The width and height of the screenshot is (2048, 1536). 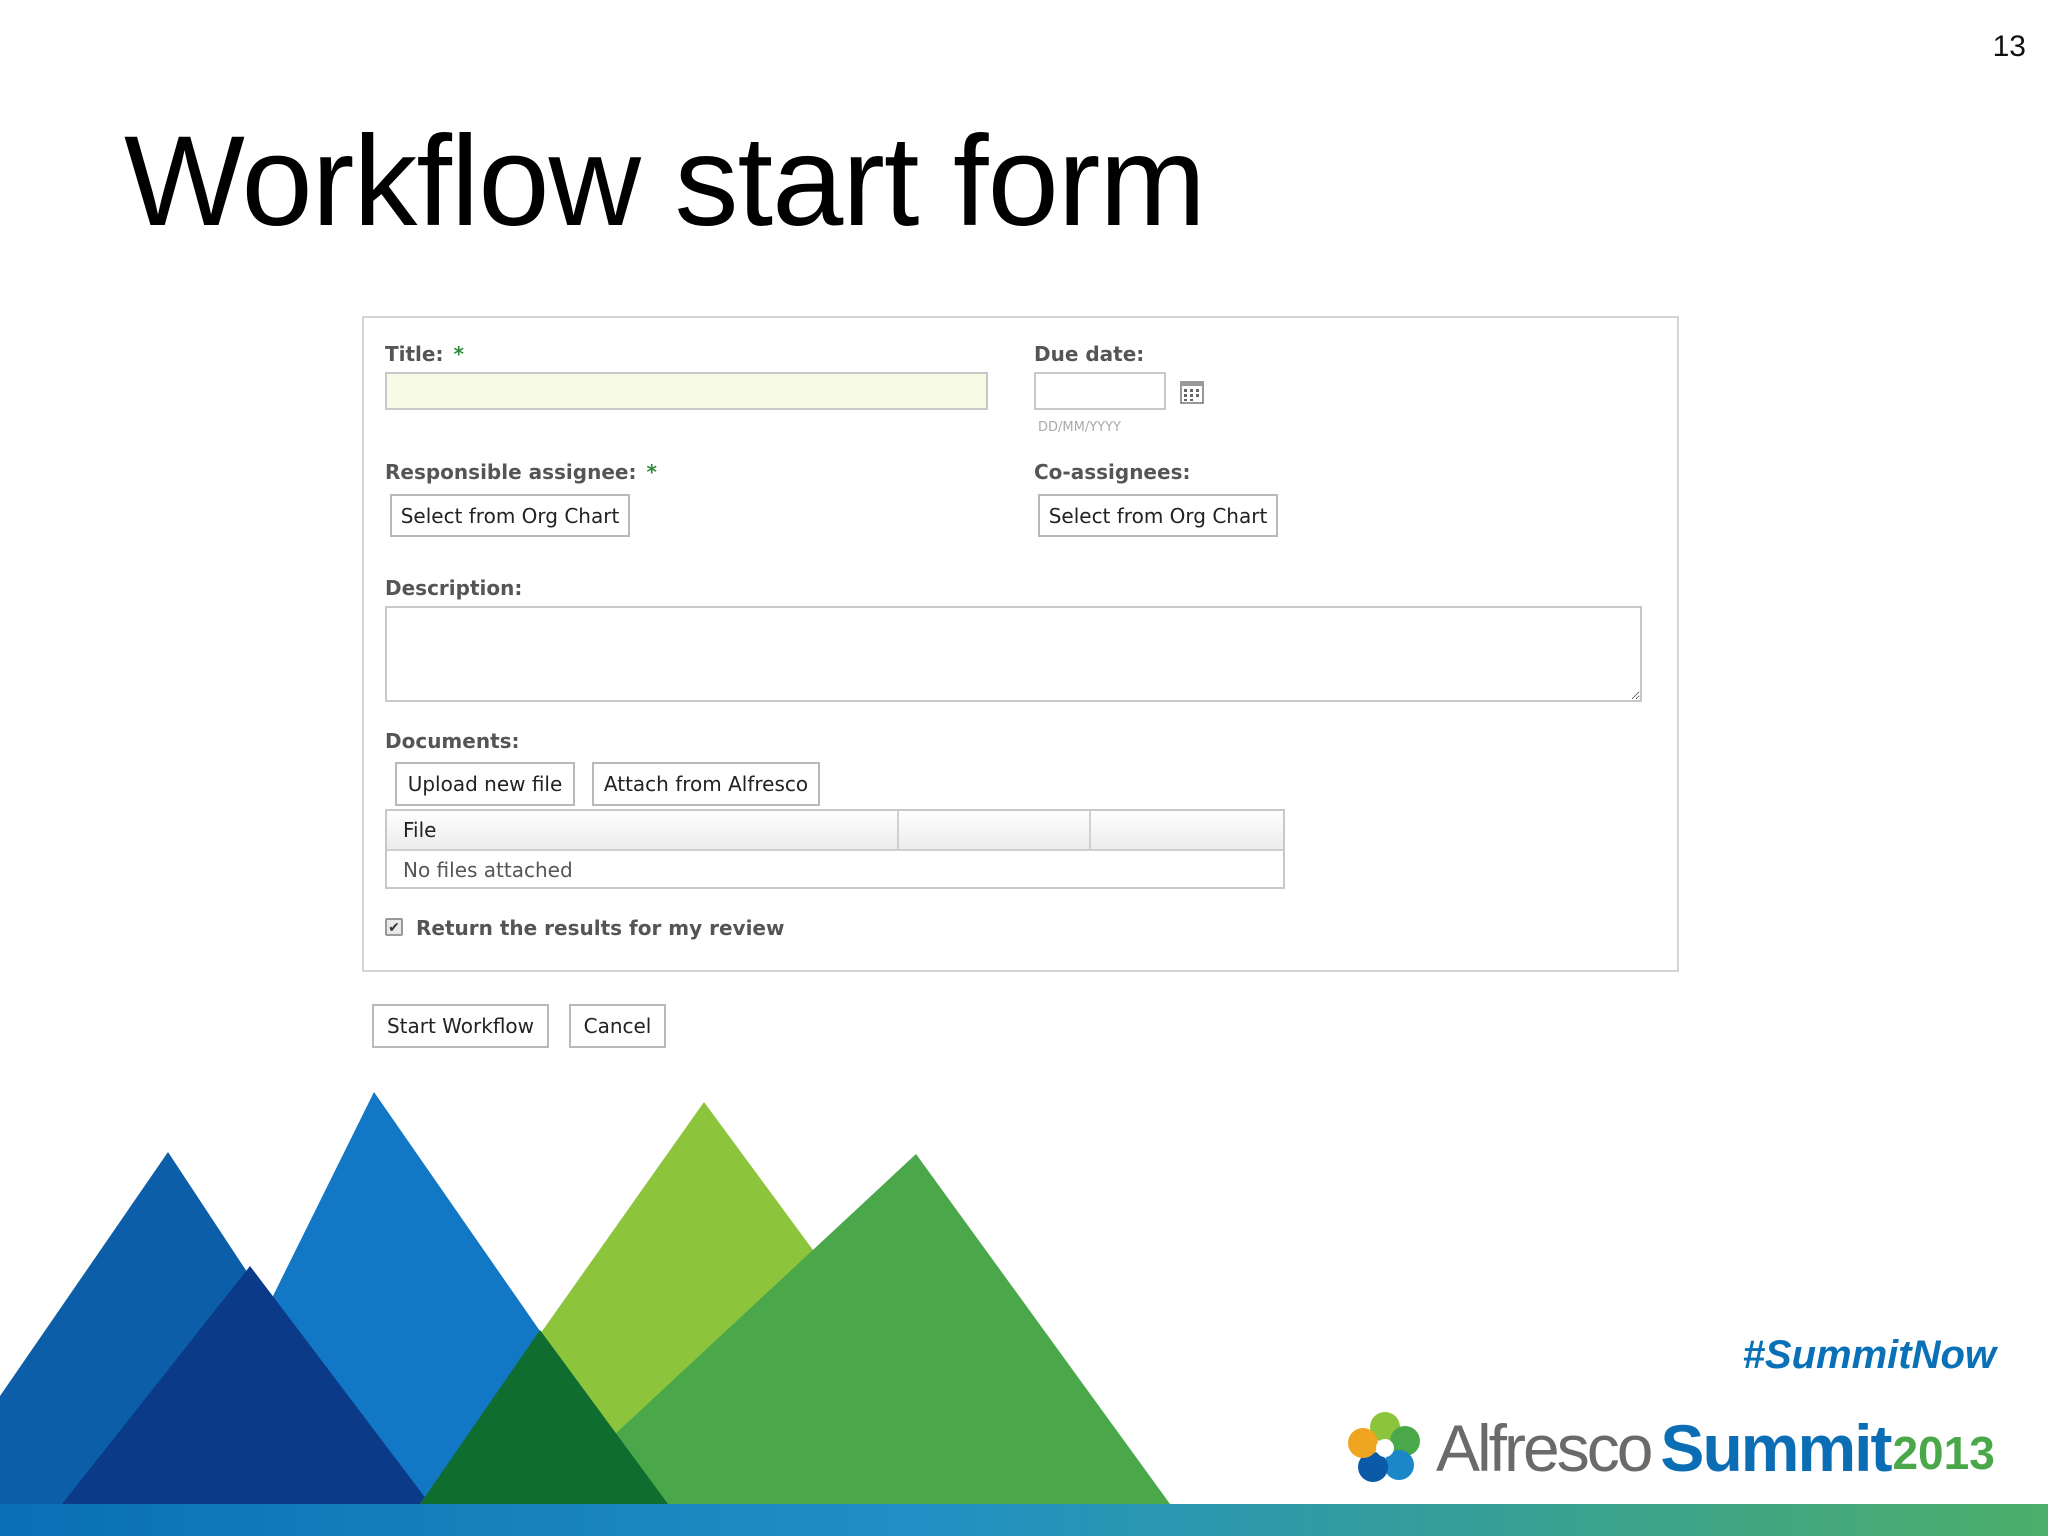 What do you see at coordinates (686, 391) in the screenshot?
I see `title-input` at bounding box center [686, 391].